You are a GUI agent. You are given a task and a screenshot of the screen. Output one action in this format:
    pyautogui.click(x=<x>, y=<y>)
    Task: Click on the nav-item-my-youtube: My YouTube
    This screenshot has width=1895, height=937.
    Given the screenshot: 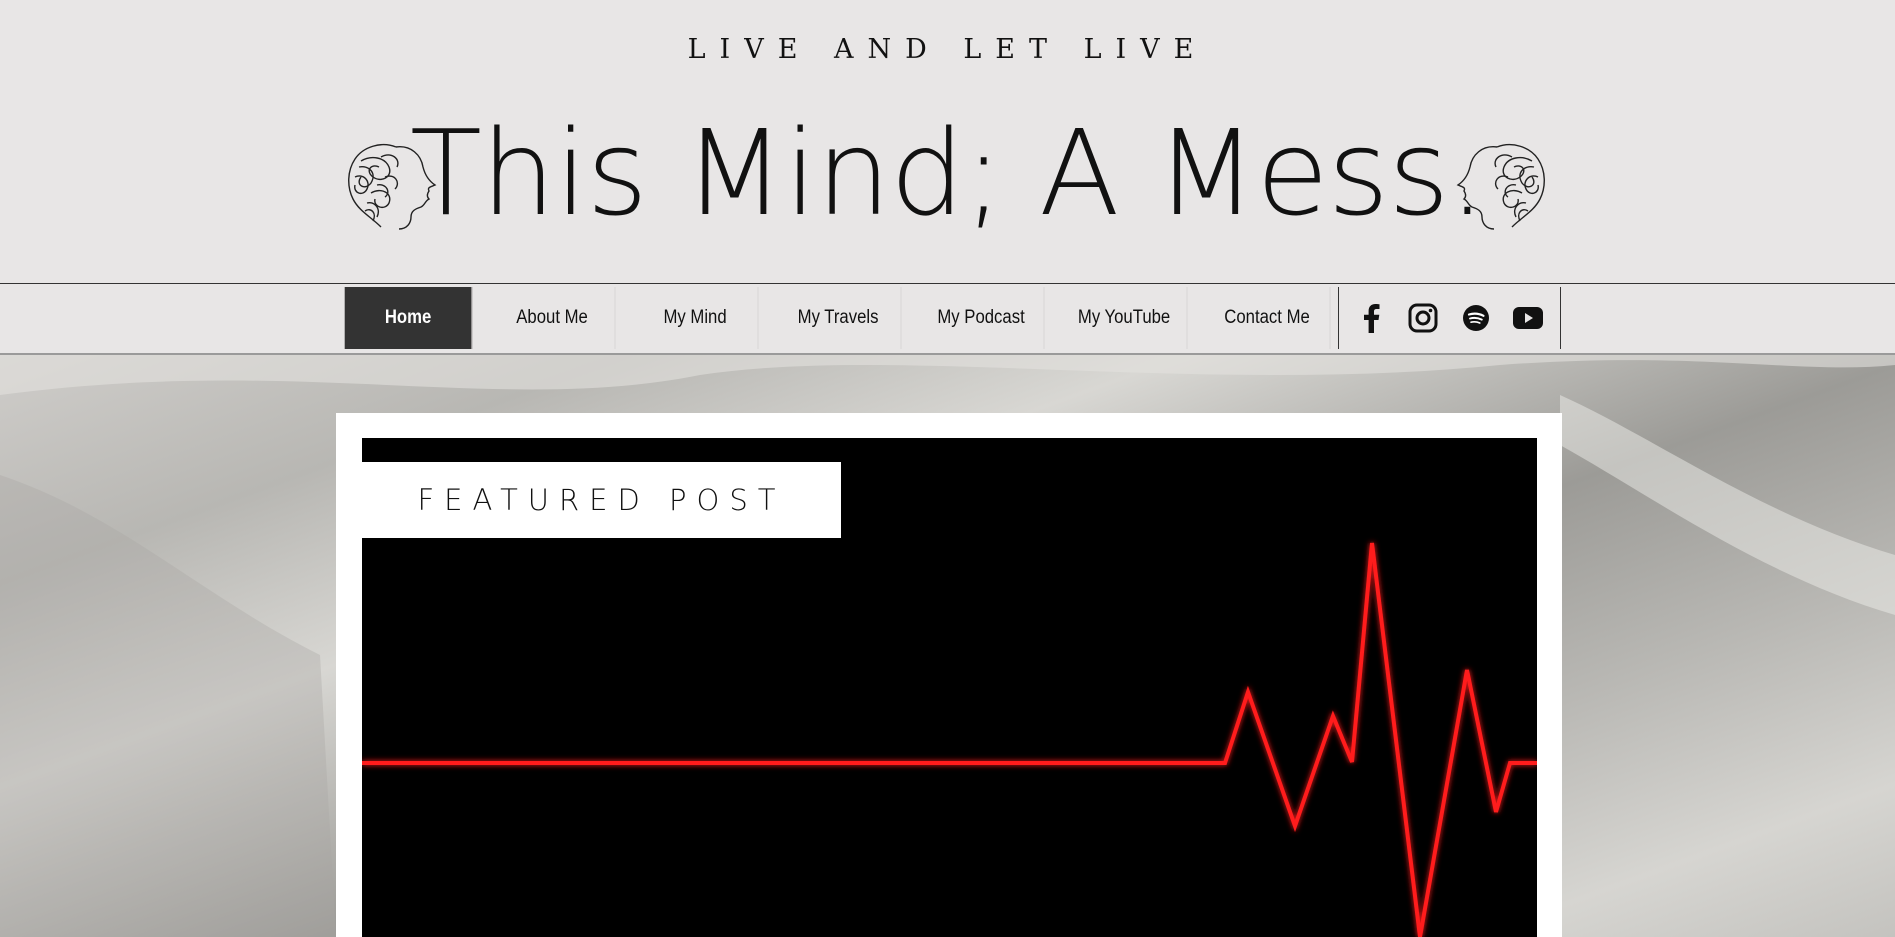 What is the action you would take?
    pyautogui.click(x=1125, y=318)
    